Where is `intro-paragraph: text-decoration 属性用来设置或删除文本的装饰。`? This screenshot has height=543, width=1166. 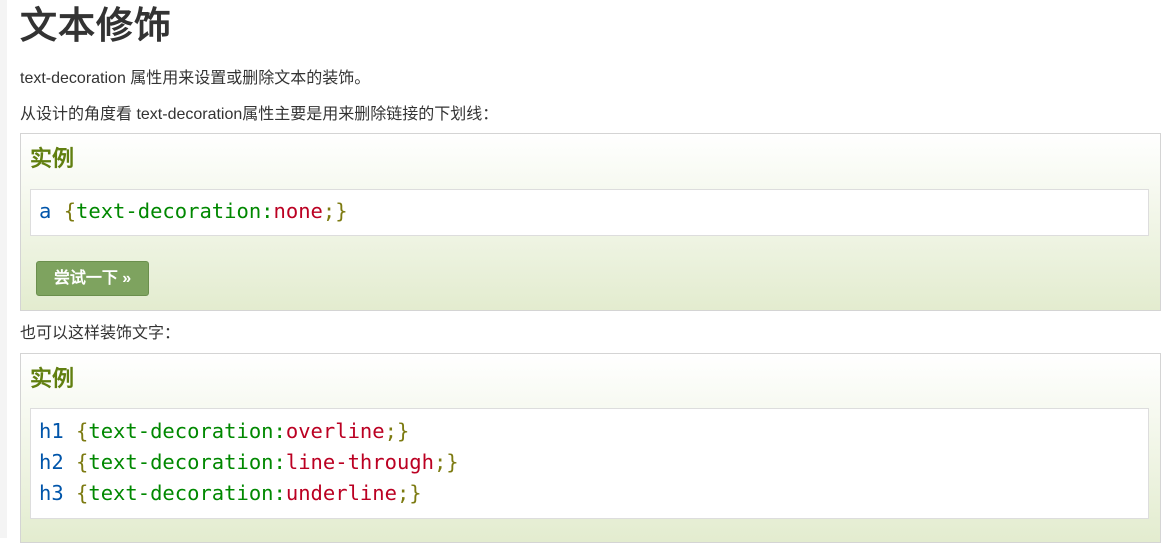
intro-paragraph: text-decoration 属性用来设置或删除文本的装饰。 is located at coordinates (195, 78).